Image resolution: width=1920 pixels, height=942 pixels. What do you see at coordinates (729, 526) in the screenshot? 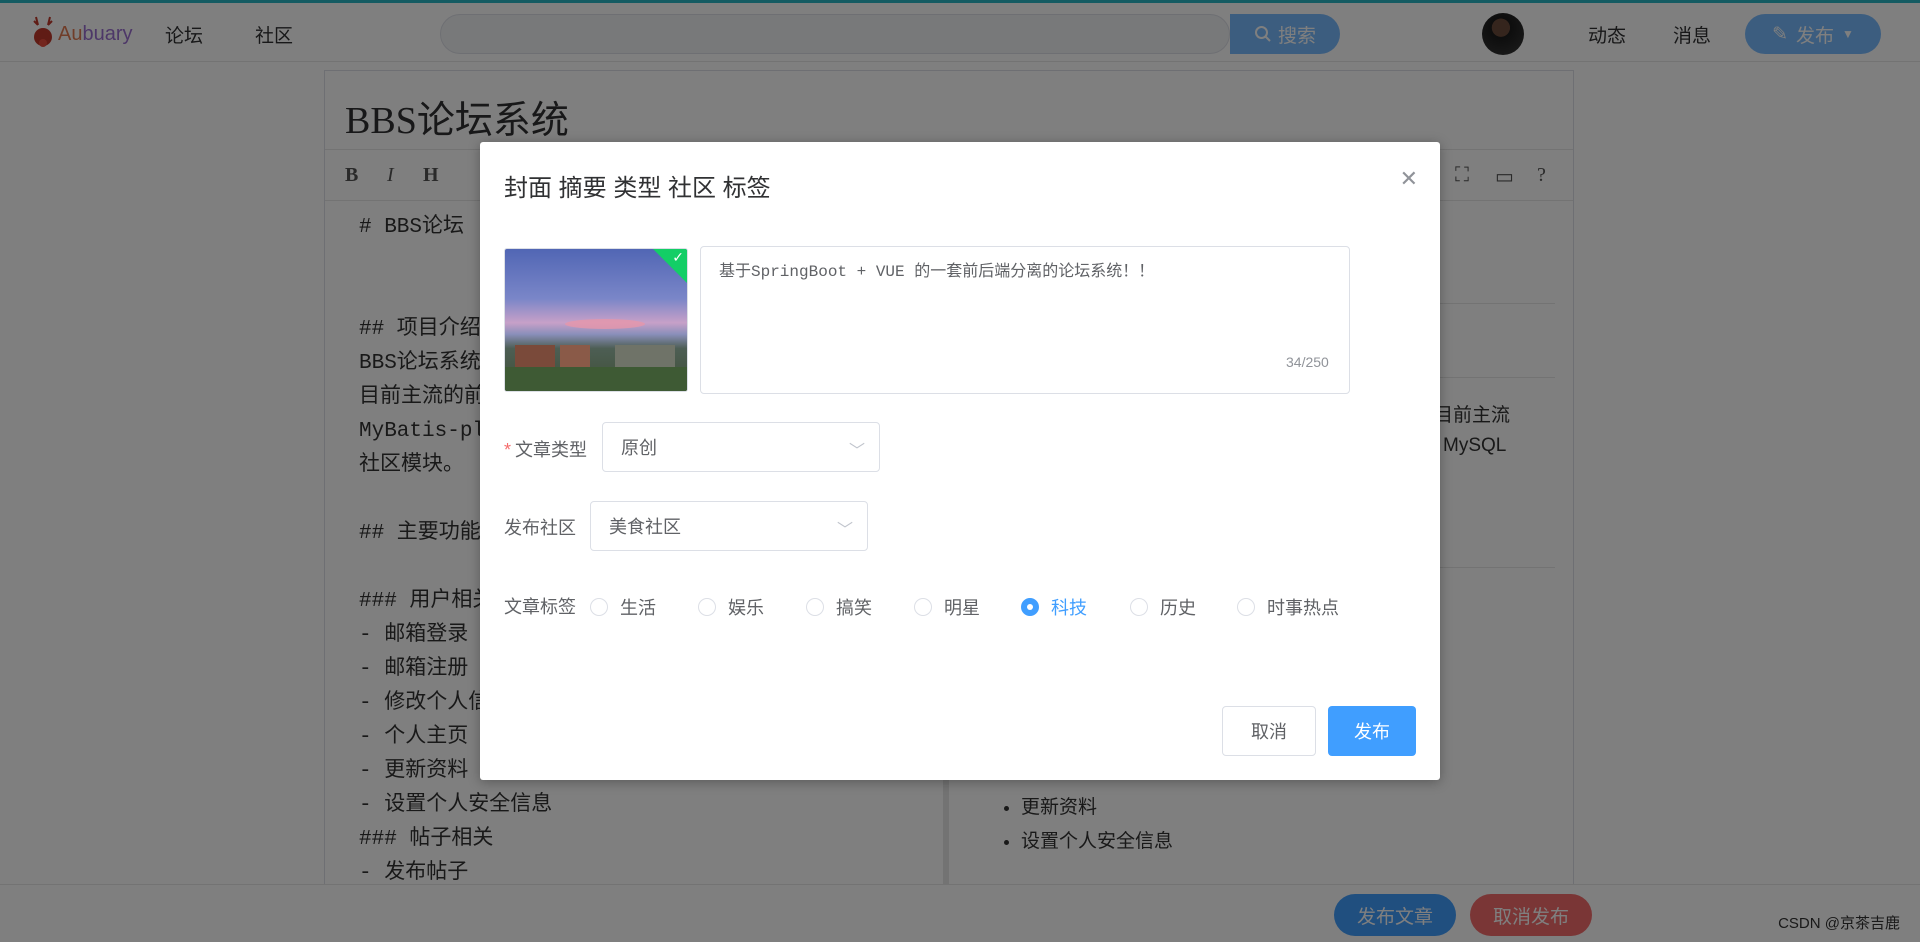
I see `community-select: 美食社区 ﹀` at bounding box center [729, 526].